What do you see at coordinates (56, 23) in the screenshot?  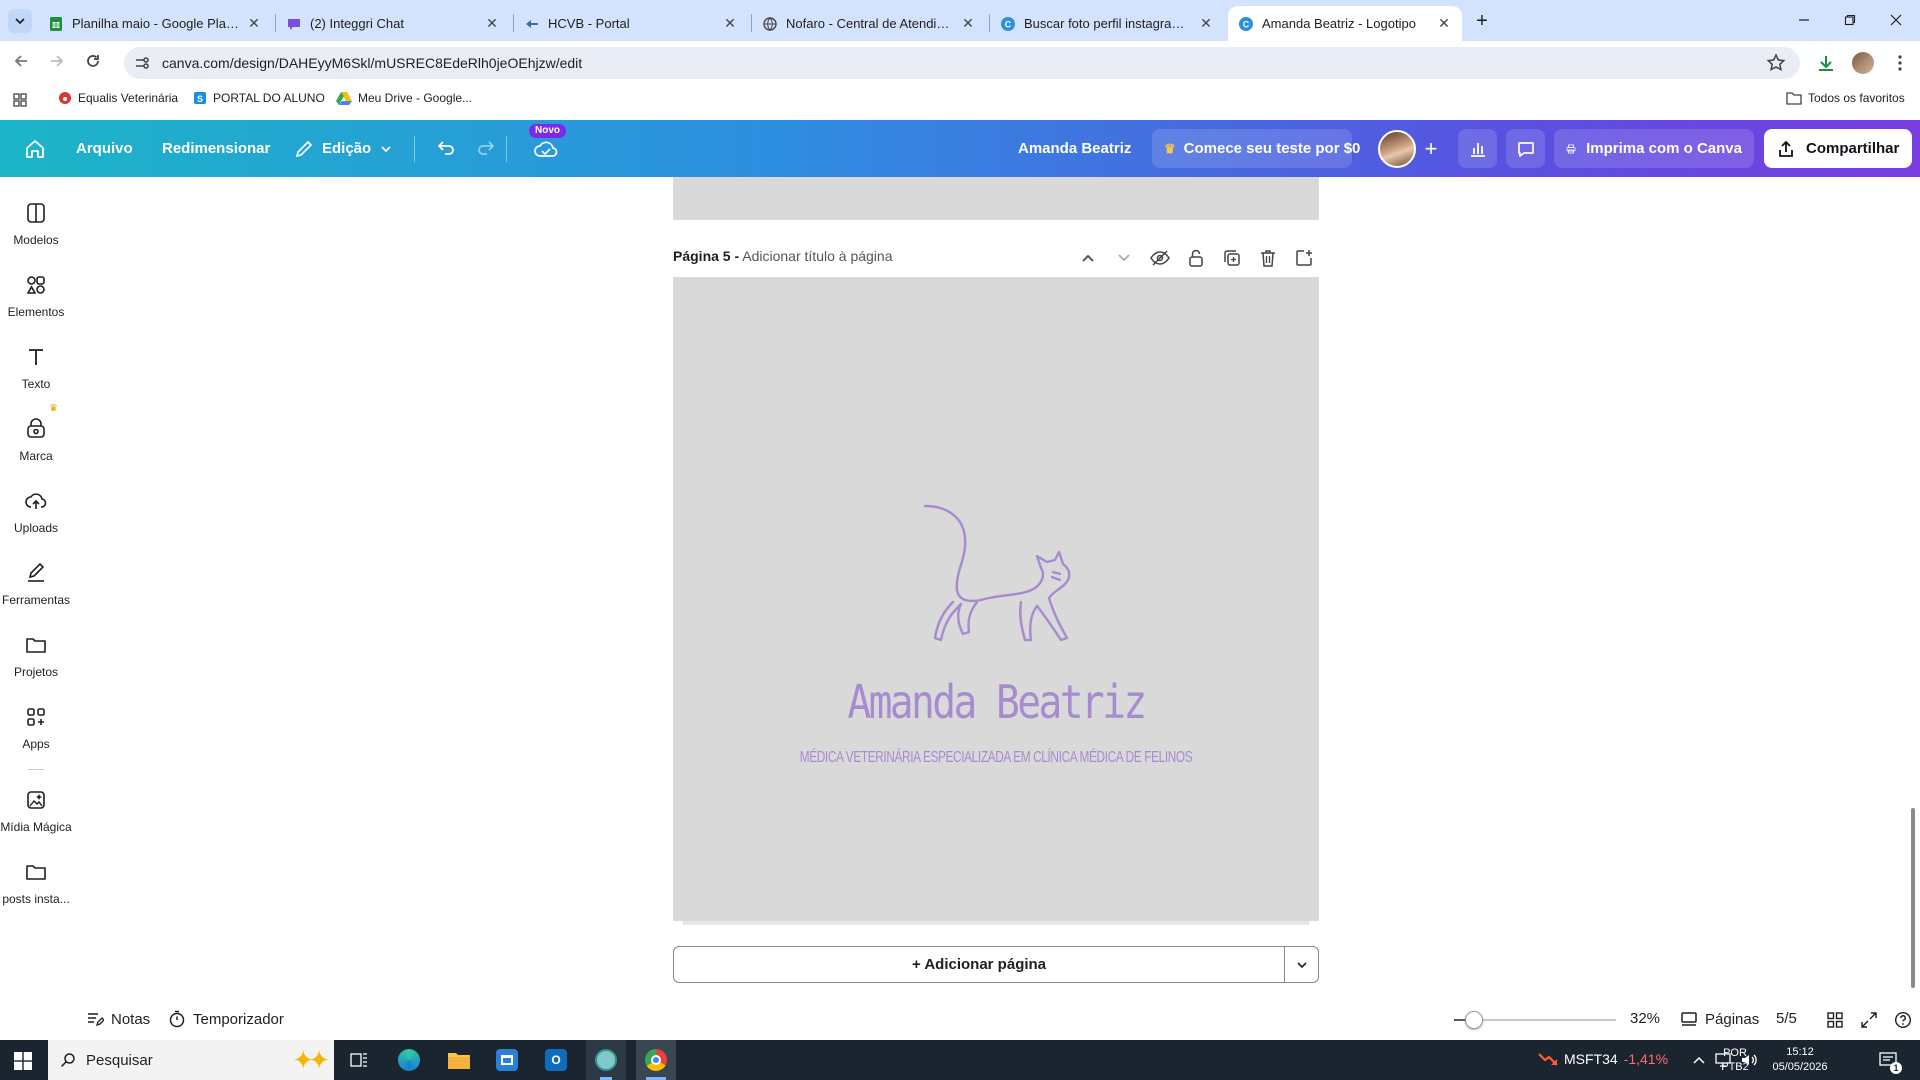 I see `sheets-icon` at bounding box center [56, 23].